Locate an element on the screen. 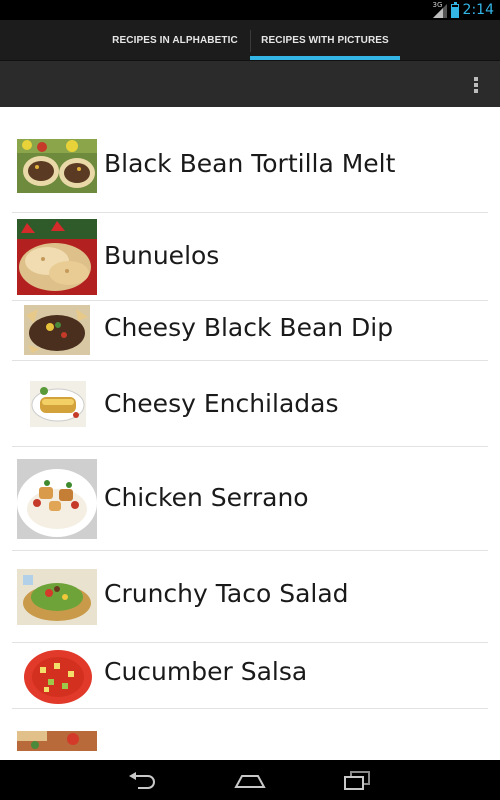 Image resolution: width=500 pixels, height=800 pixels. list-item is located at coordinates (250, 734).